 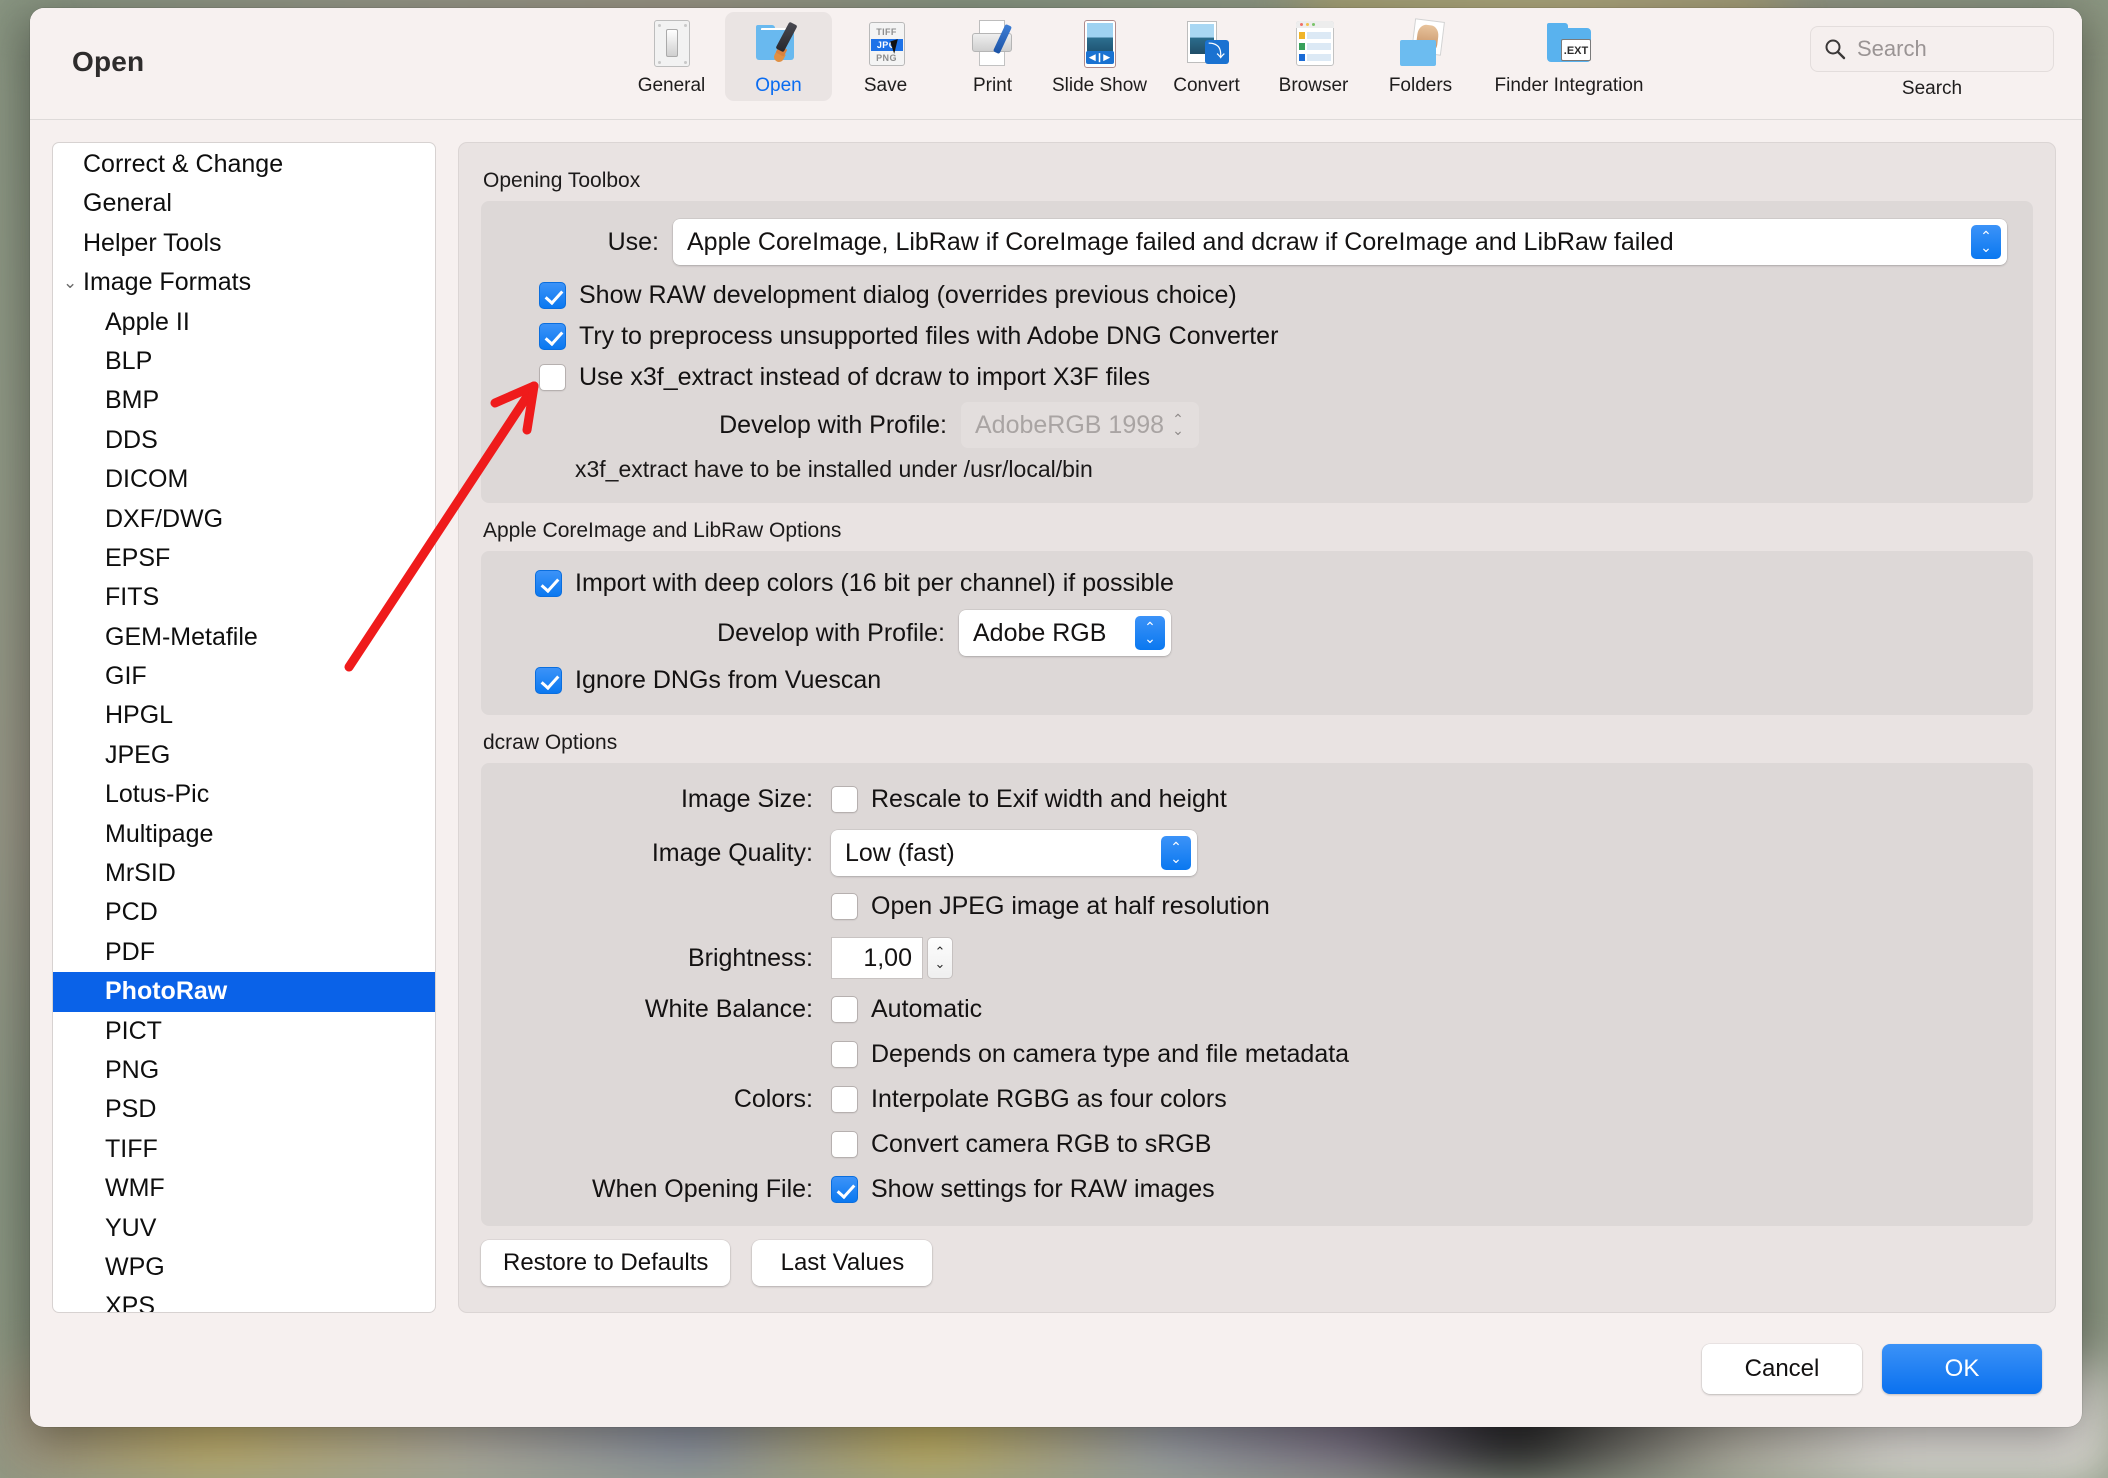 What do you see at coordinates (671, 56) in the screenshot?
I see `toolbar-item-general: General` at bounding box center [671, 56].